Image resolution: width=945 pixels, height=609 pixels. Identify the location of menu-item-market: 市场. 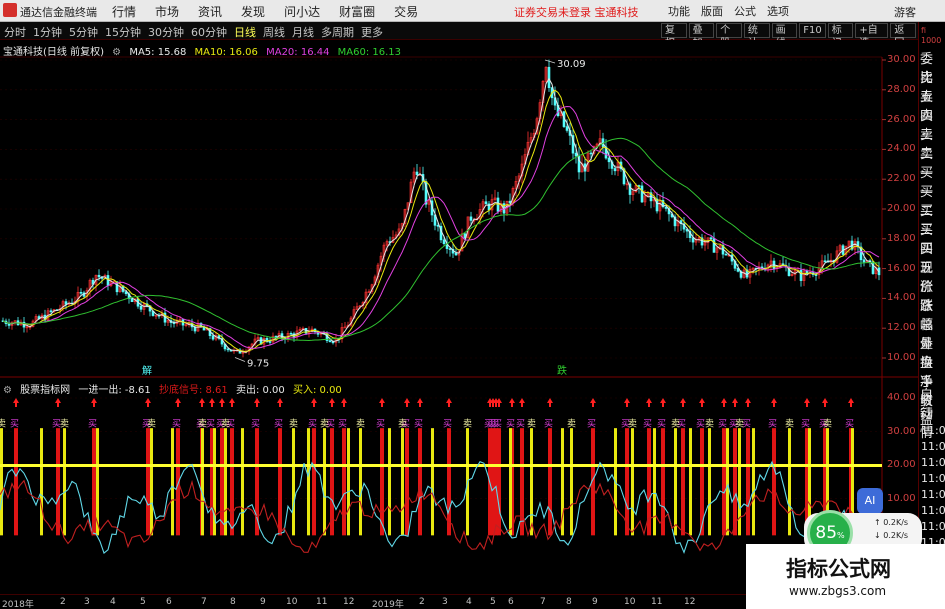
(167, 11).